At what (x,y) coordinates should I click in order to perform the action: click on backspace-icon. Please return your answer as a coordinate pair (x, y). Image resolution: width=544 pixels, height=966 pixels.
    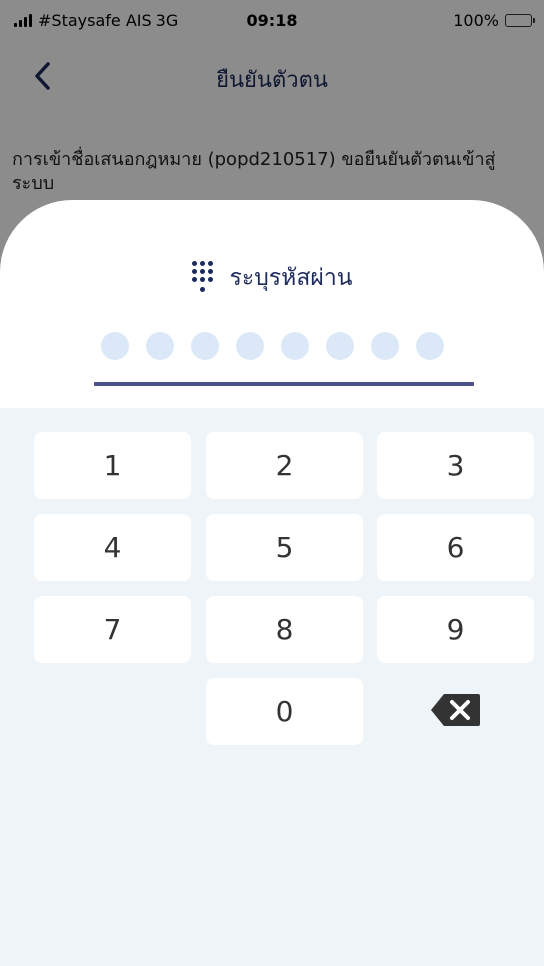
    Looking at the image, I should click on (456, 712).